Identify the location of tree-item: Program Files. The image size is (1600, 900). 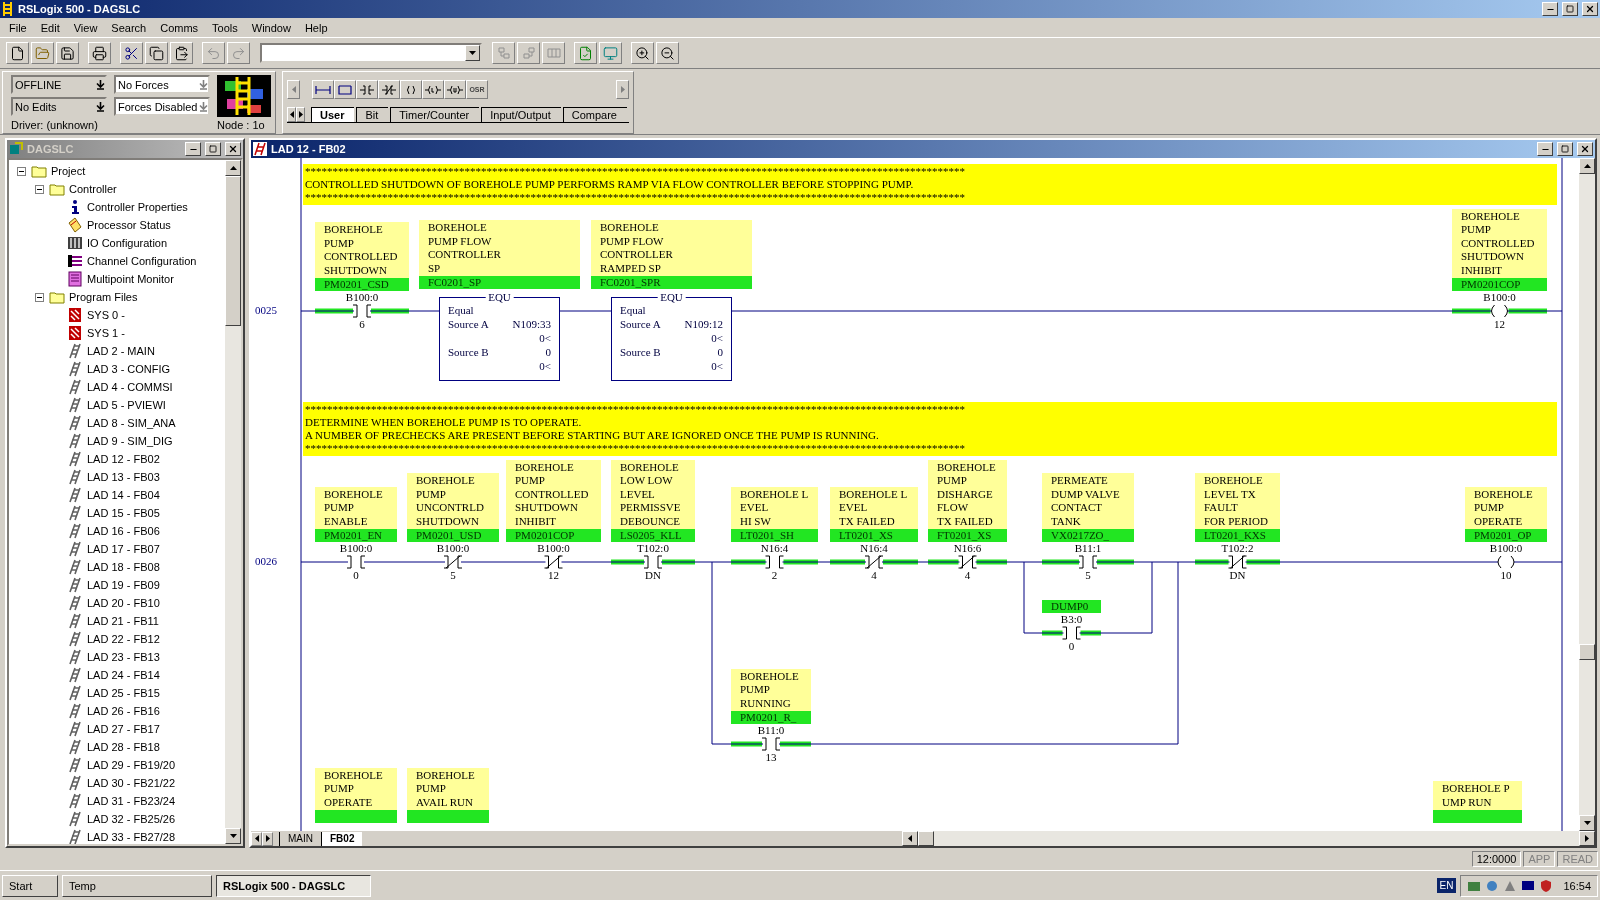
(103, 297).